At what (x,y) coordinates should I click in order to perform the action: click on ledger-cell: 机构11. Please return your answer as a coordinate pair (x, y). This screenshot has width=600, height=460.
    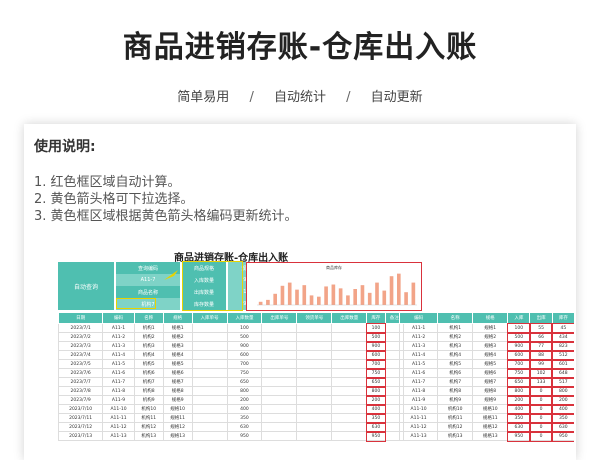
    Looking at the image, I should click on (148, 418).